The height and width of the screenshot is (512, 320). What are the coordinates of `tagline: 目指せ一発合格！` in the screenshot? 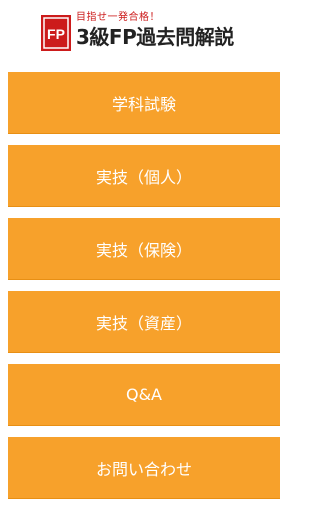 It's located at (118, 17).